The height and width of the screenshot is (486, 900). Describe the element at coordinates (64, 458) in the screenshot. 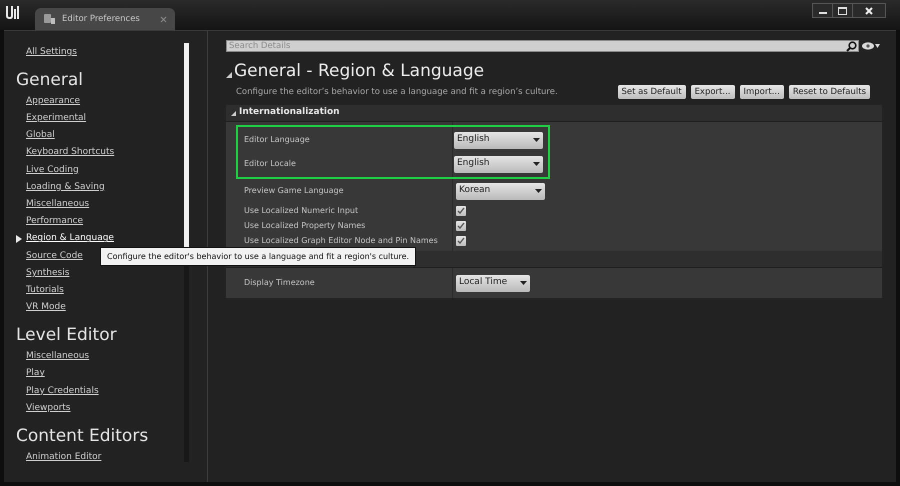

I see `sidebar-link: Animation Editor` at that location.